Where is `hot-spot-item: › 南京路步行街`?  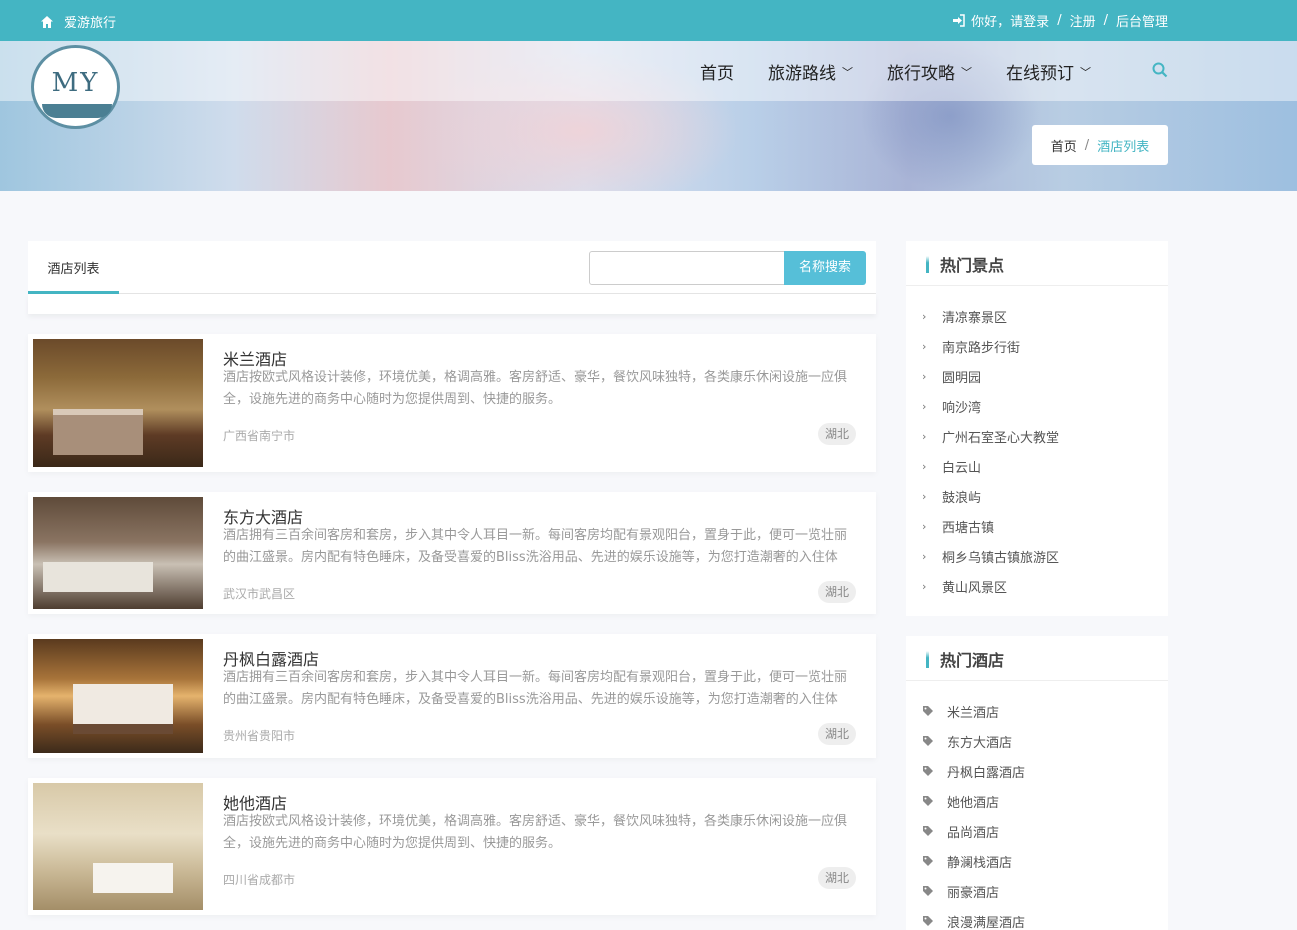 hot-spot-item: › 南京路步行街 is located at coordinates (1037, 346).